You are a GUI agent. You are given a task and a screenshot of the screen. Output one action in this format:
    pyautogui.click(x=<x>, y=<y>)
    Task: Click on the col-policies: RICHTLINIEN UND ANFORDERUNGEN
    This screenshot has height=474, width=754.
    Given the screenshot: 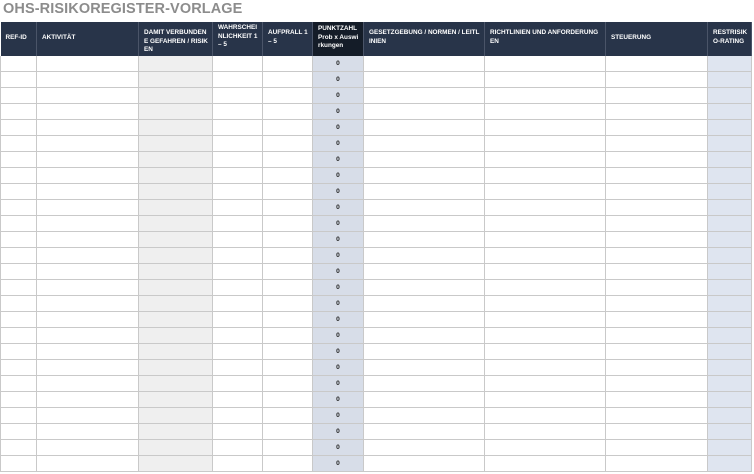 What is the action you would take?
    pyautogui.click(x=545, y=39)
    